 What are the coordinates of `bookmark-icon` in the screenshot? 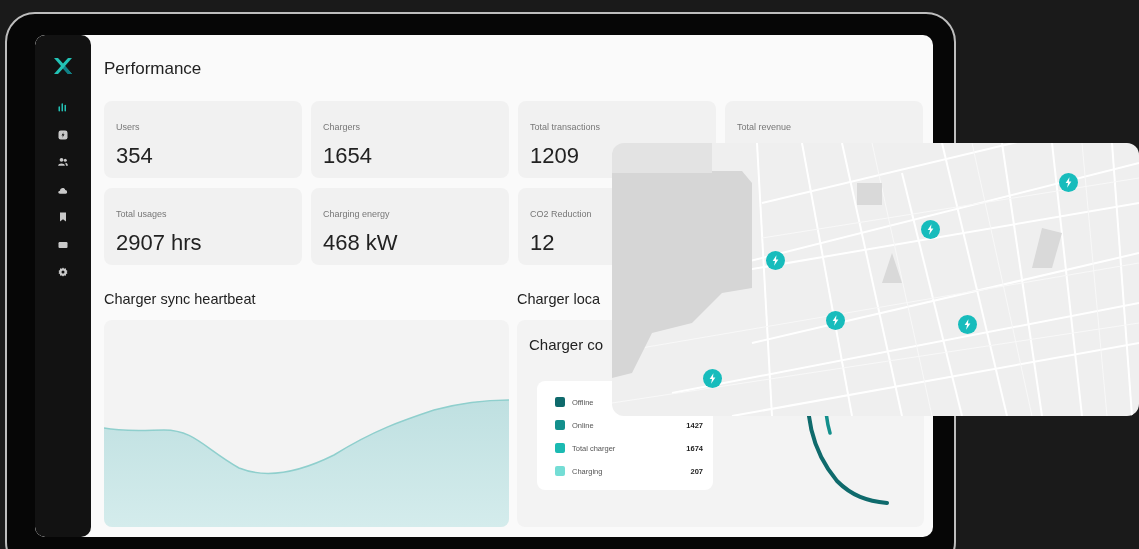 It's located at (63, 217).